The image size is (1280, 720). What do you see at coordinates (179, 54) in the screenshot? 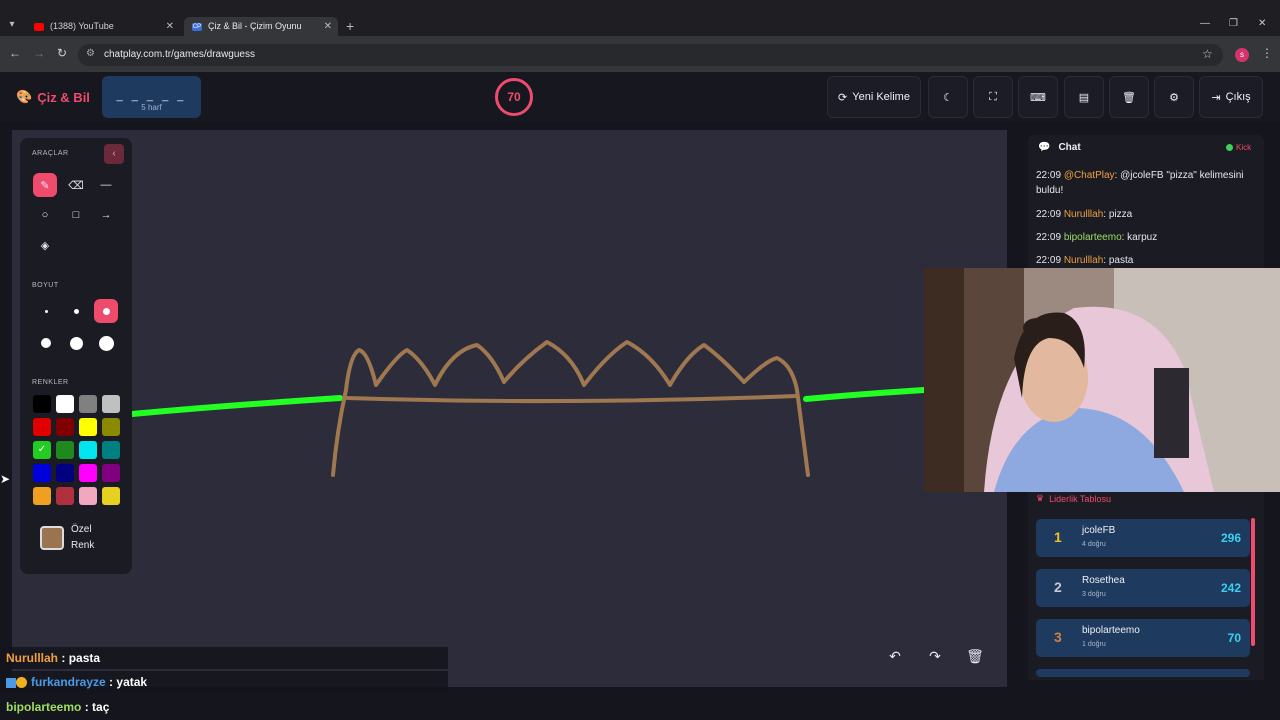
I see `url-text: chatplay.com.tr/games/drawguess` at bounding box center [179, 54].